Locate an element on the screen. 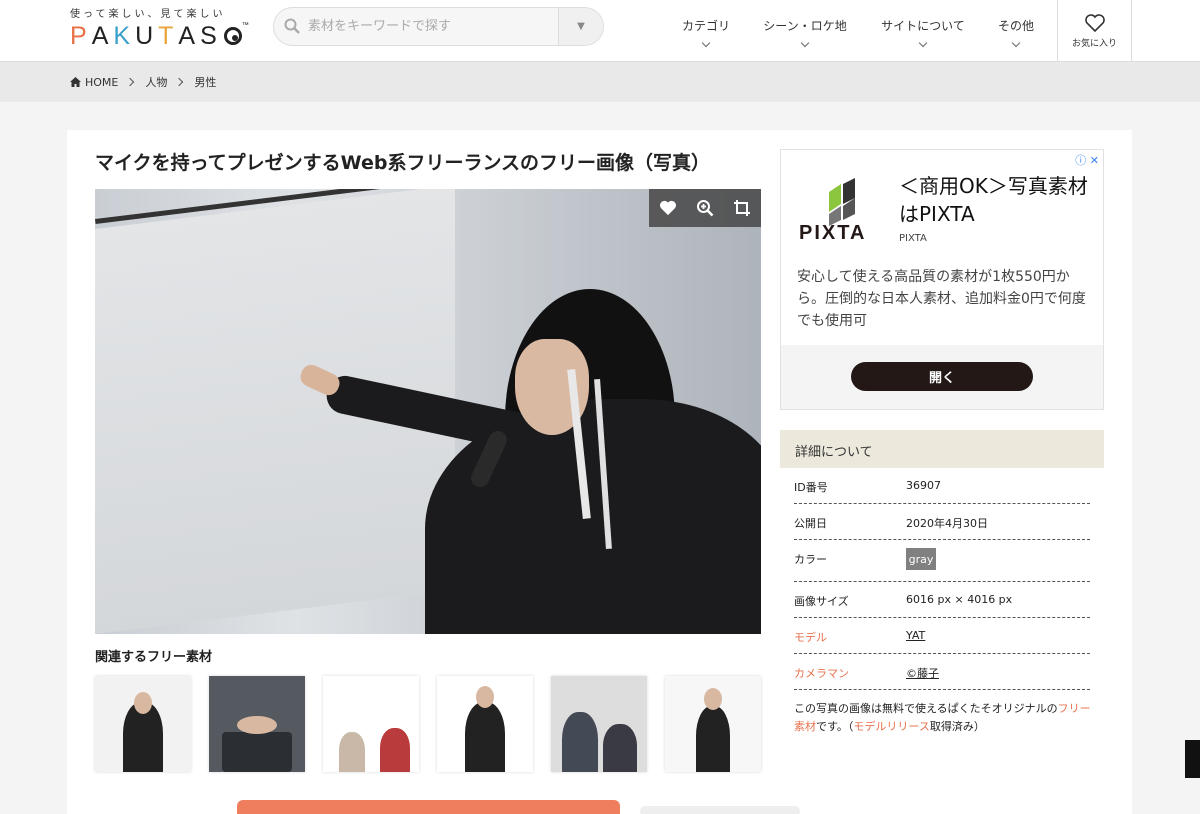  search-box: ▼ is located at coordinates (438, 26).